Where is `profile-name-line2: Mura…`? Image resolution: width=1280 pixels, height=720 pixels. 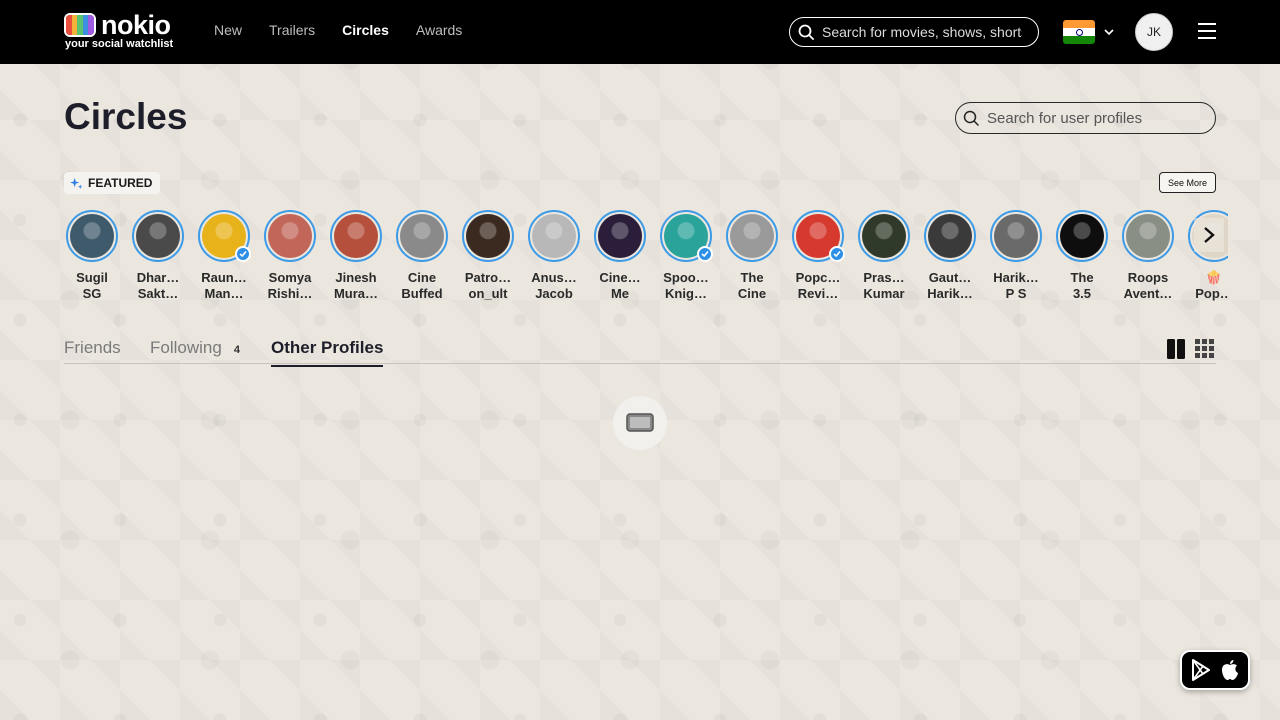
profile-name-line2: Mura… is located at coordinates (356, 293).